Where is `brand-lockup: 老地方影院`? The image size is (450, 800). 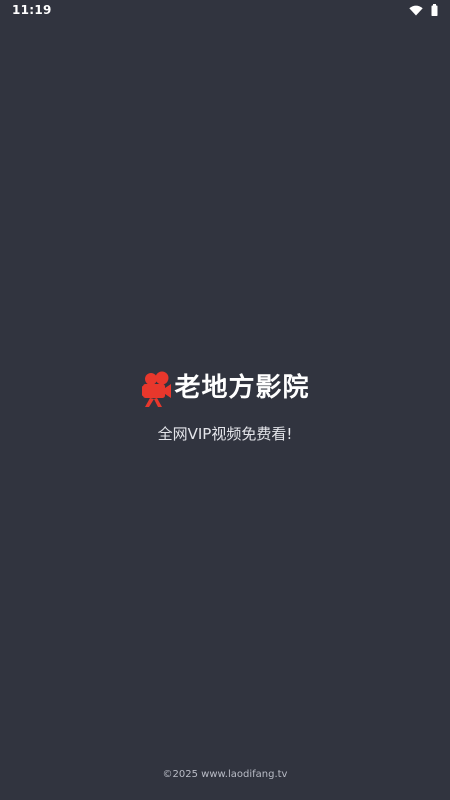 brand-lockup: 老地方影院 is located at coordinates (225, 388).